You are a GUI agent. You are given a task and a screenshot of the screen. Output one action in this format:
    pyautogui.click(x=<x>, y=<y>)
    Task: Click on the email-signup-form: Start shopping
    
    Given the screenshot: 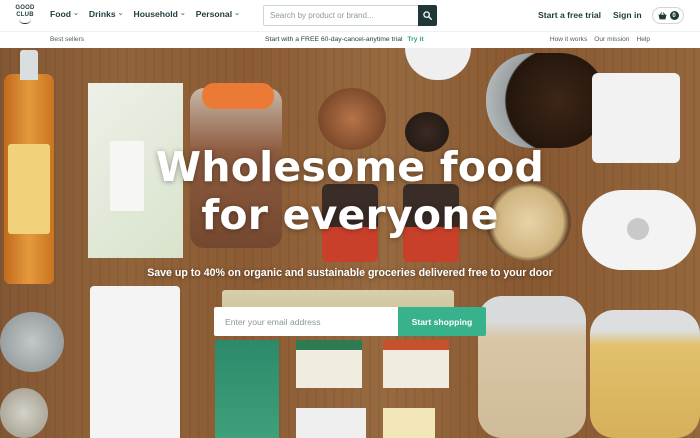 What is the action you would take?
    pyautogui.click(x=350, y=321)
    